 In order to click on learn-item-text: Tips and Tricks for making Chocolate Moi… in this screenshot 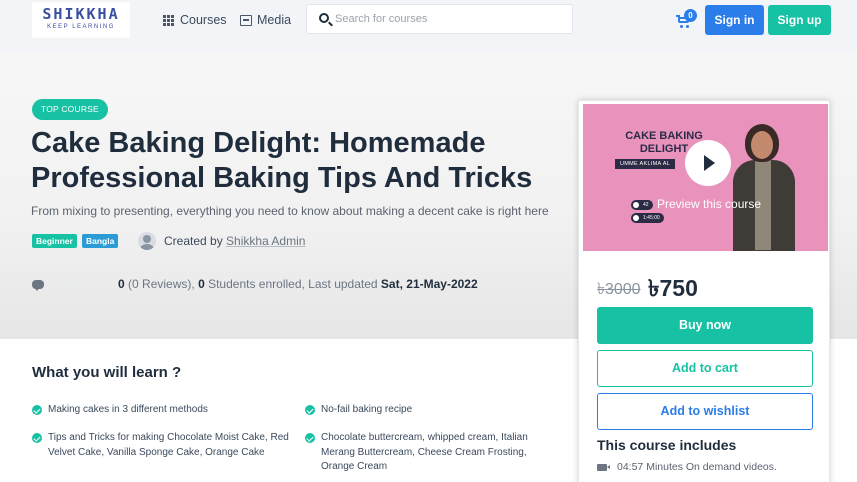, I will do `click(168, 445)`.